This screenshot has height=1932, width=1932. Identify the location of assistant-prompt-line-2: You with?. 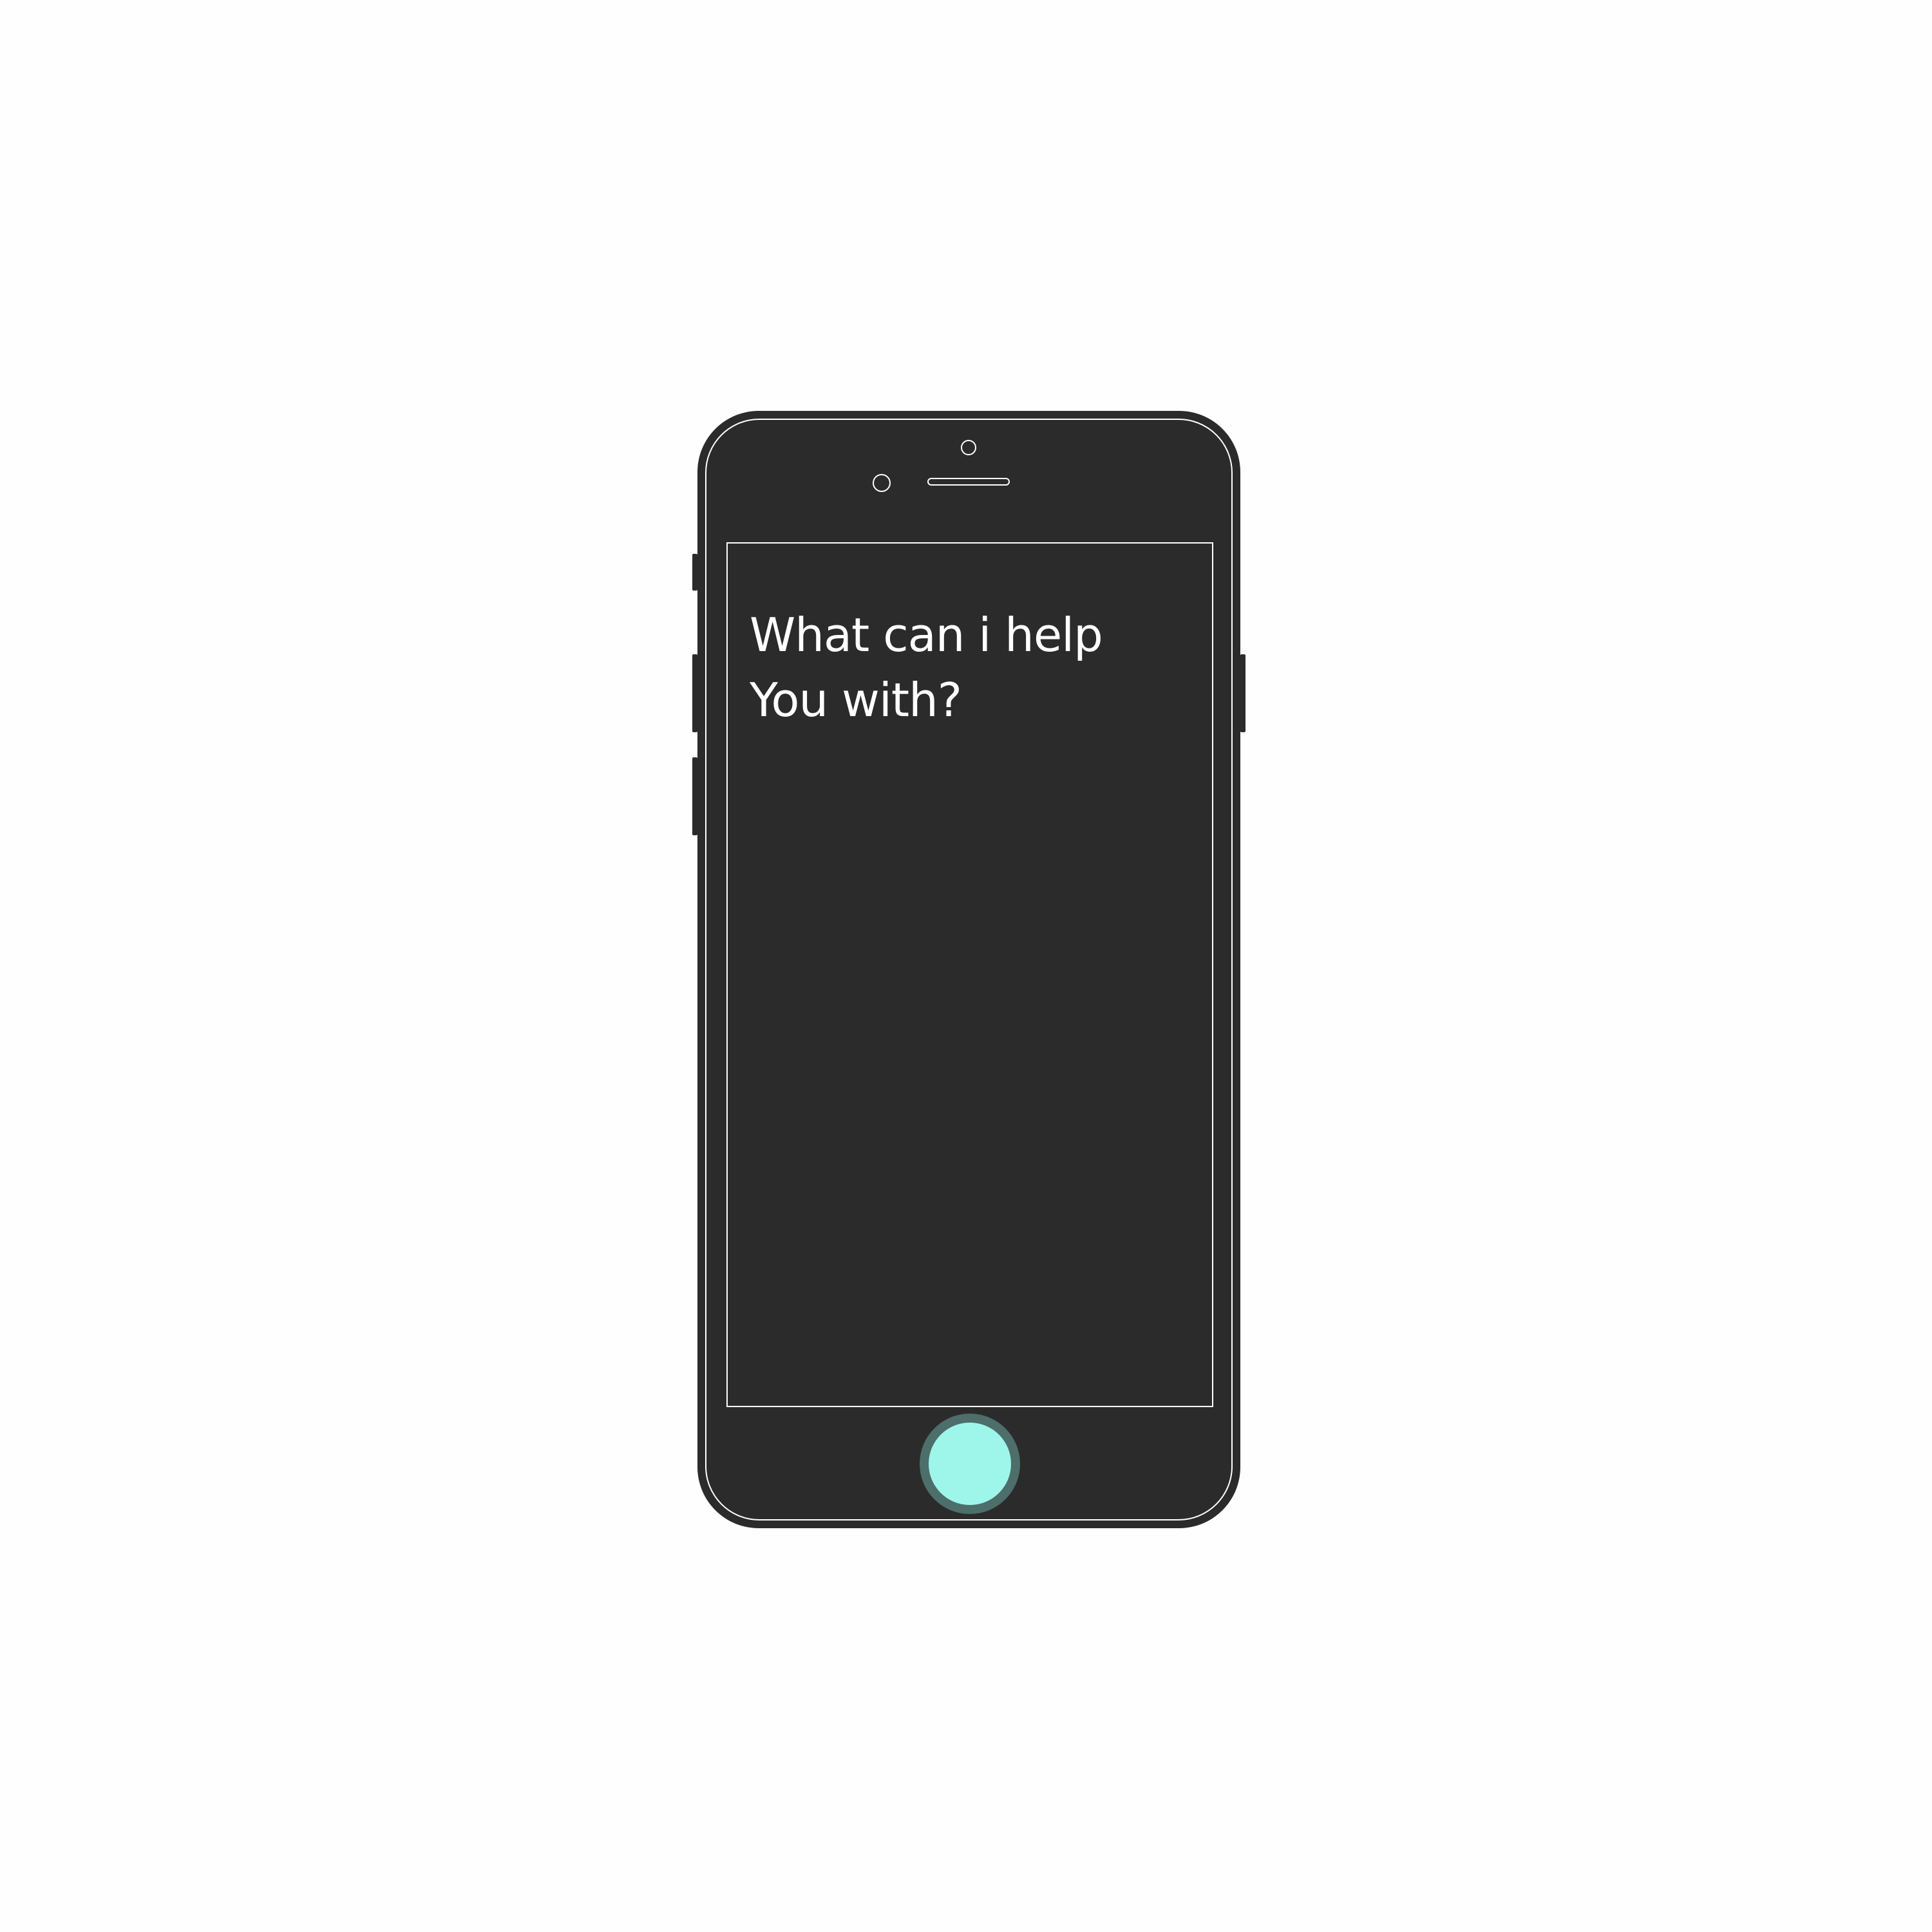
(856, 700).